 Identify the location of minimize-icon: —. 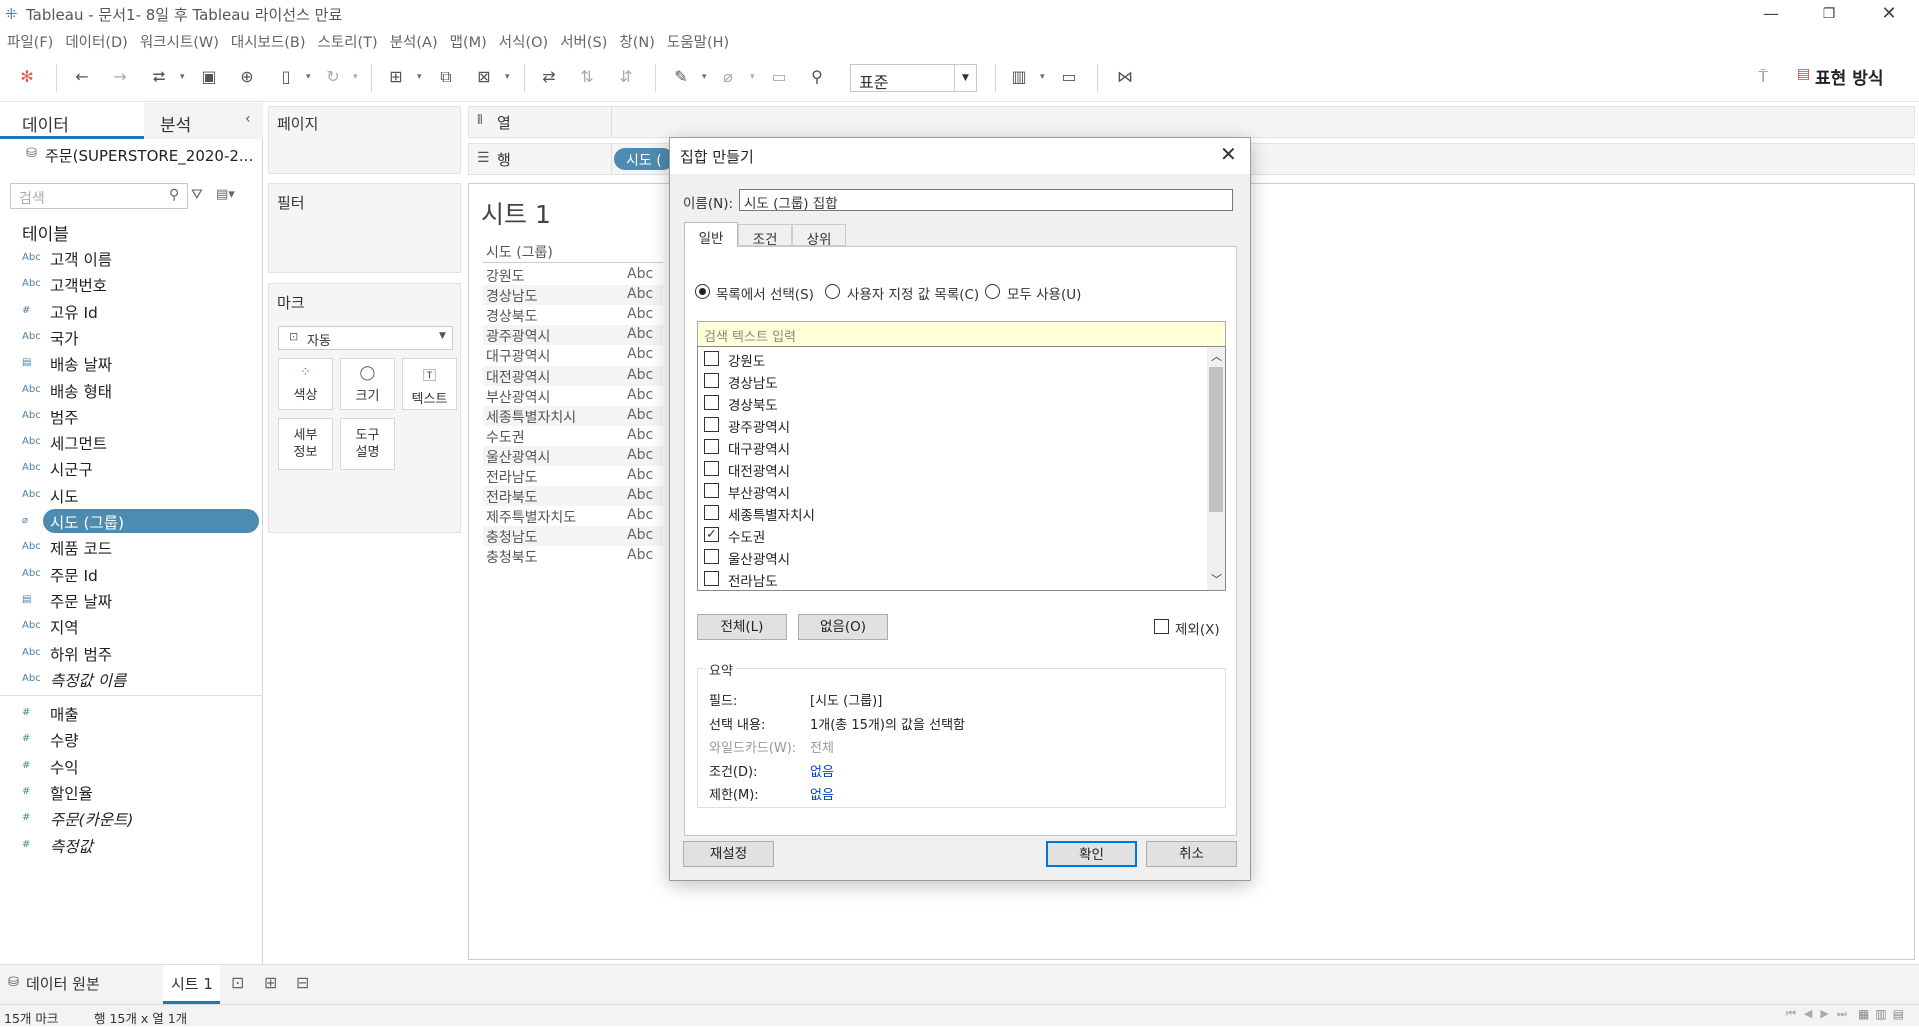
(1771, 14).